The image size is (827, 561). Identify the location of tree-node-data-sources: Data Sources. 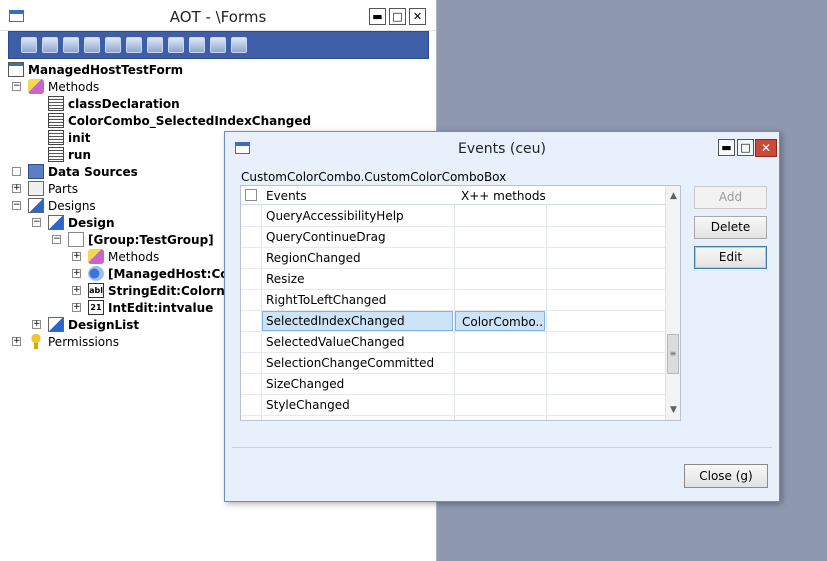
(83, 171).